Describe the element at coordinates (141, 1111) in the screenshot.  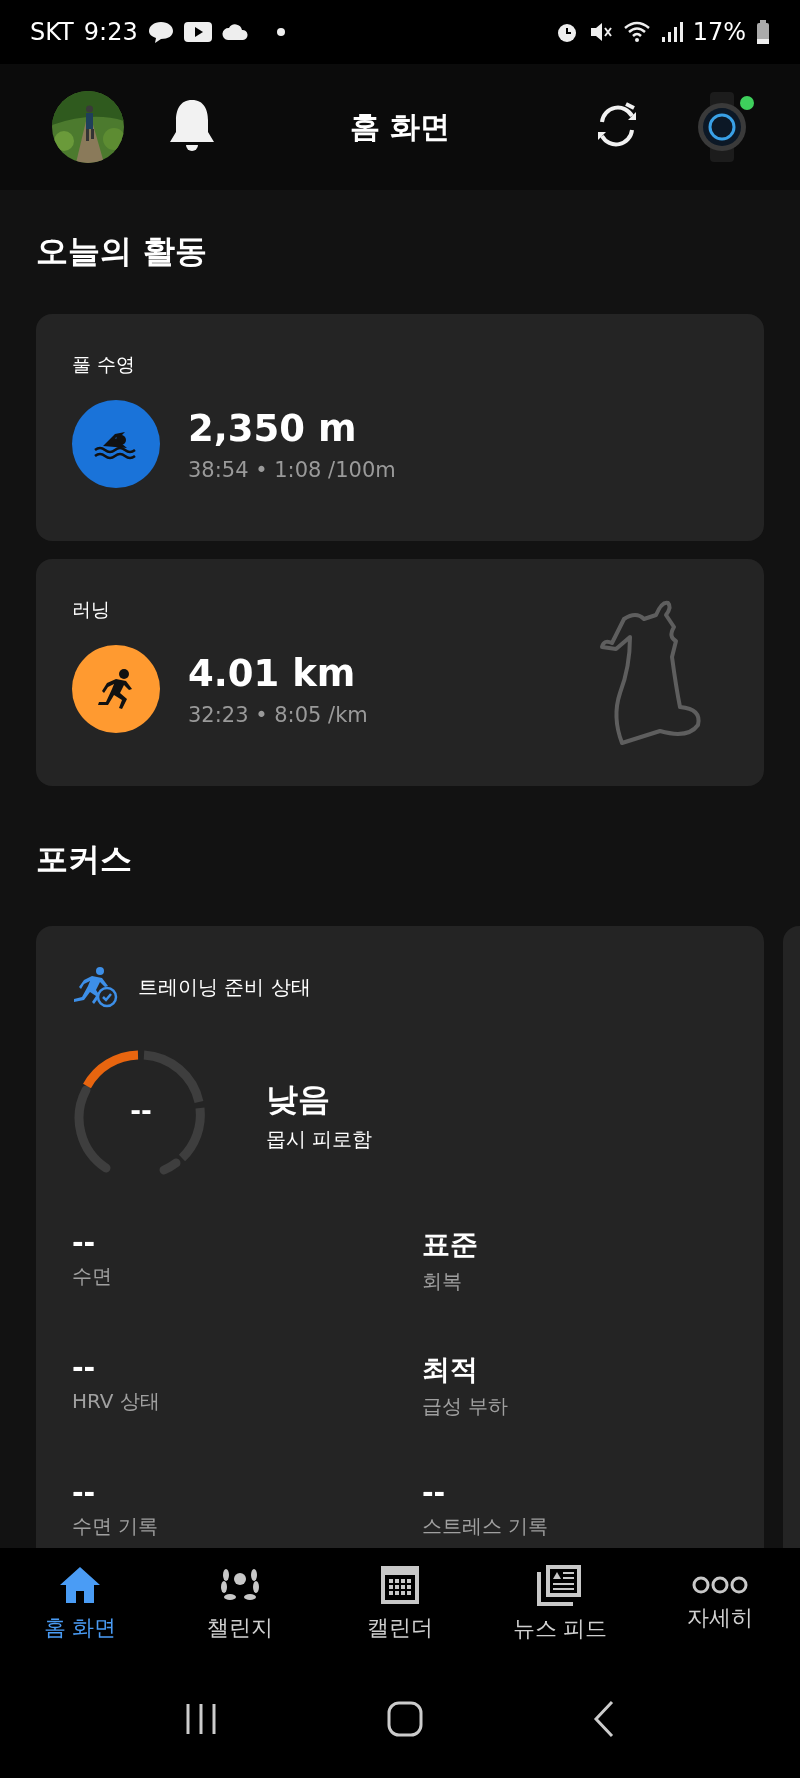
I see `gauge-value: --` at that location.